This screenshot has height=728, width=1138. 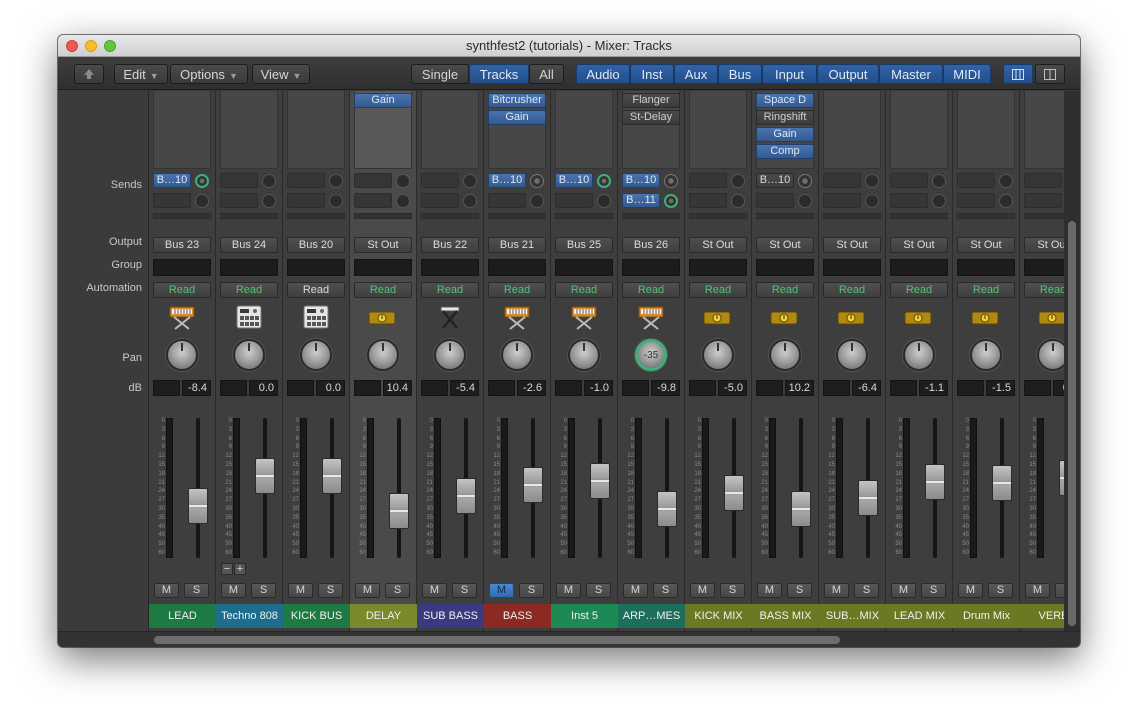 What do you see at coordinates (732, 388) in the screenshot?
I see `volume-value: -5.0` at bounding box center [732, 388].